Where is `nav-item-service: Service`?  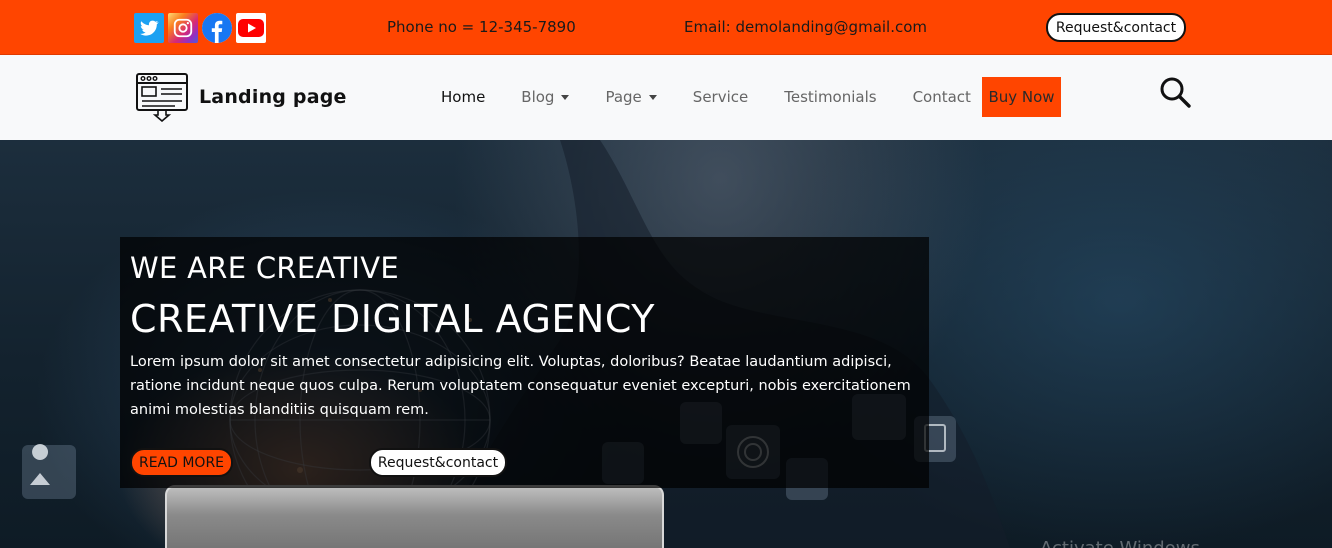
nav-item-service: Service is located at coordinates (720, 97).